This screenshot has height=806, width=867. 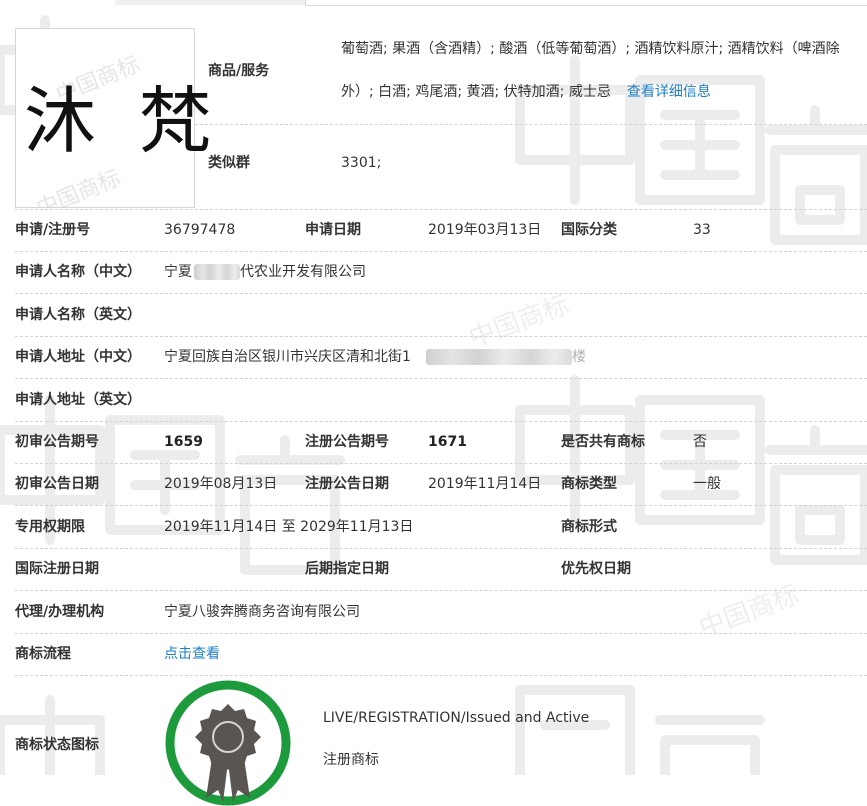 I want to click on agent-value: 宁夏八骏奔腾商务咨询有限公司, so click(x=262, y=612).